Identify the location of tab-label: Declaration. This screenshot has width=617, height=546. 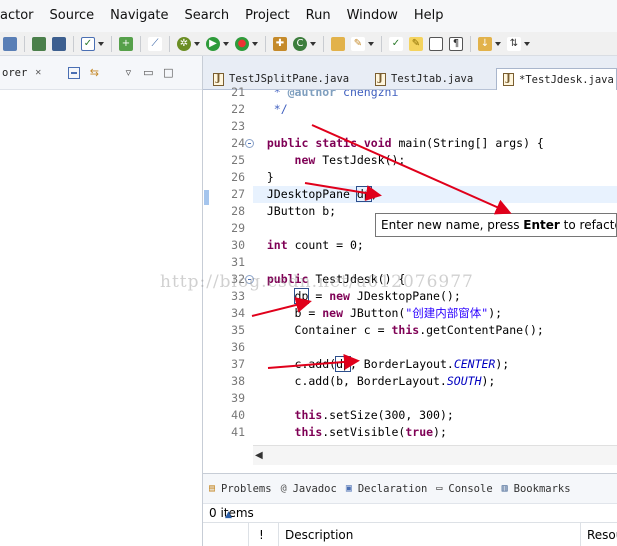
(392, 488).